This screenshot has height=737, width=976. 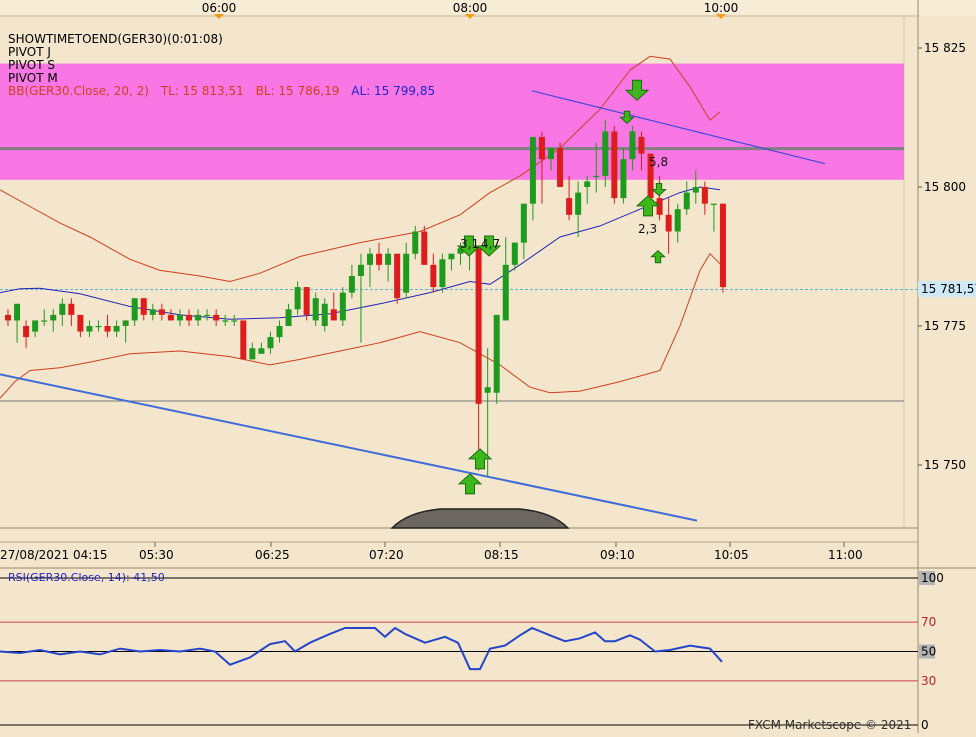 What do you see at coordinates (928, 681) in the screenshot?
I see `rsi-level-label: 30` at bounding box center [928, 681].